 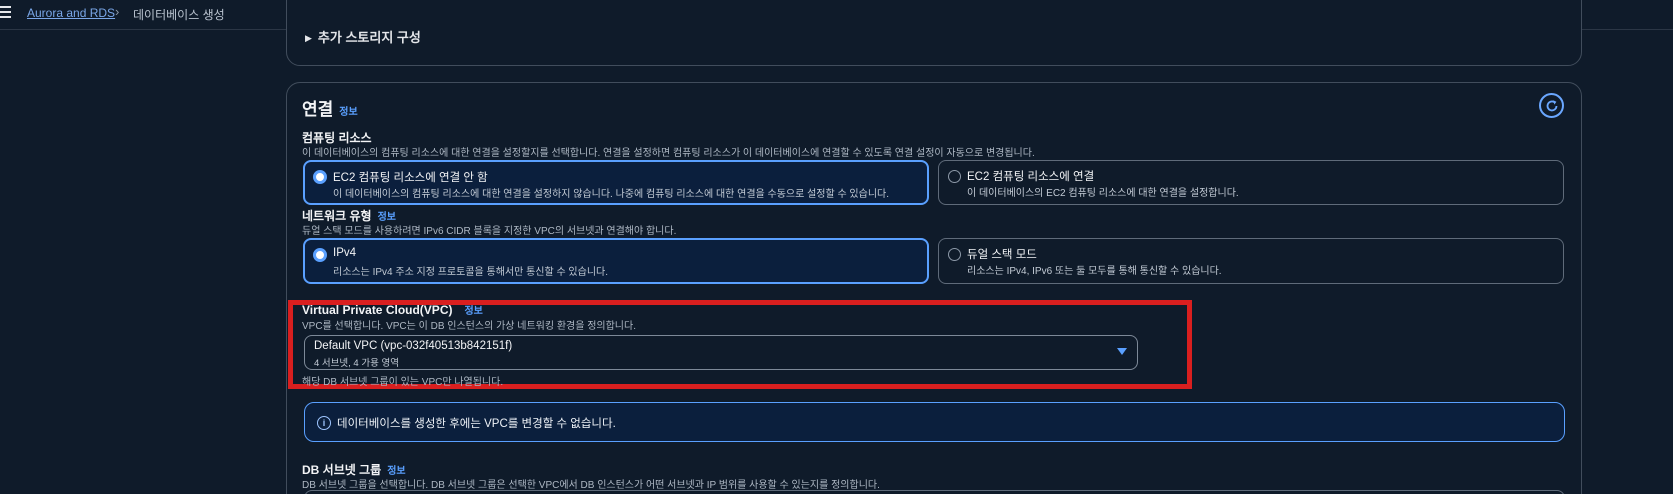 I want to click on option-description: 리소스는 IPv4, IPv6 또는 둘 모두를 통해 통신할 수 있습니다., so click(x=1094, y=271).